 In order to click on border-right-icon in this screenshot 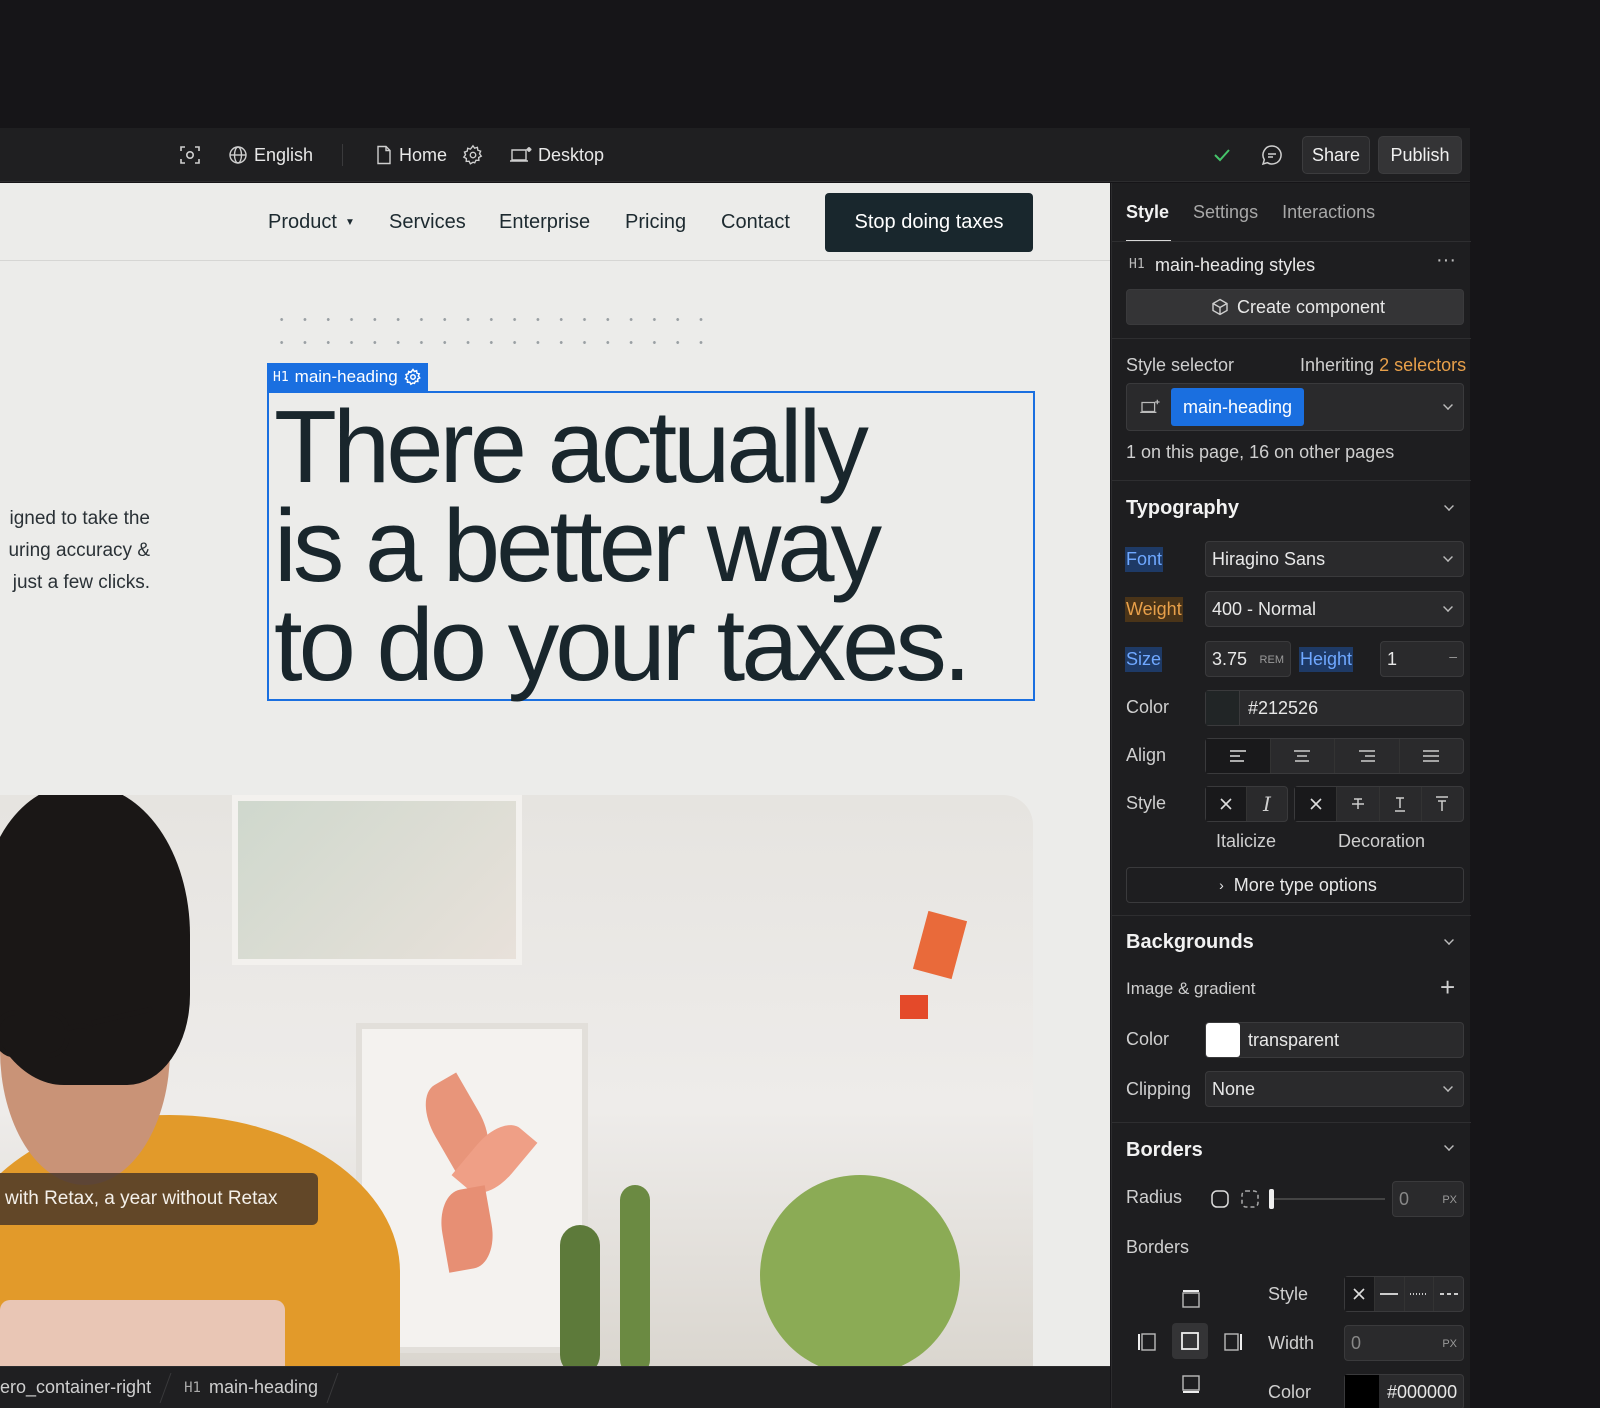, I will do `click(1233, 1344)`.